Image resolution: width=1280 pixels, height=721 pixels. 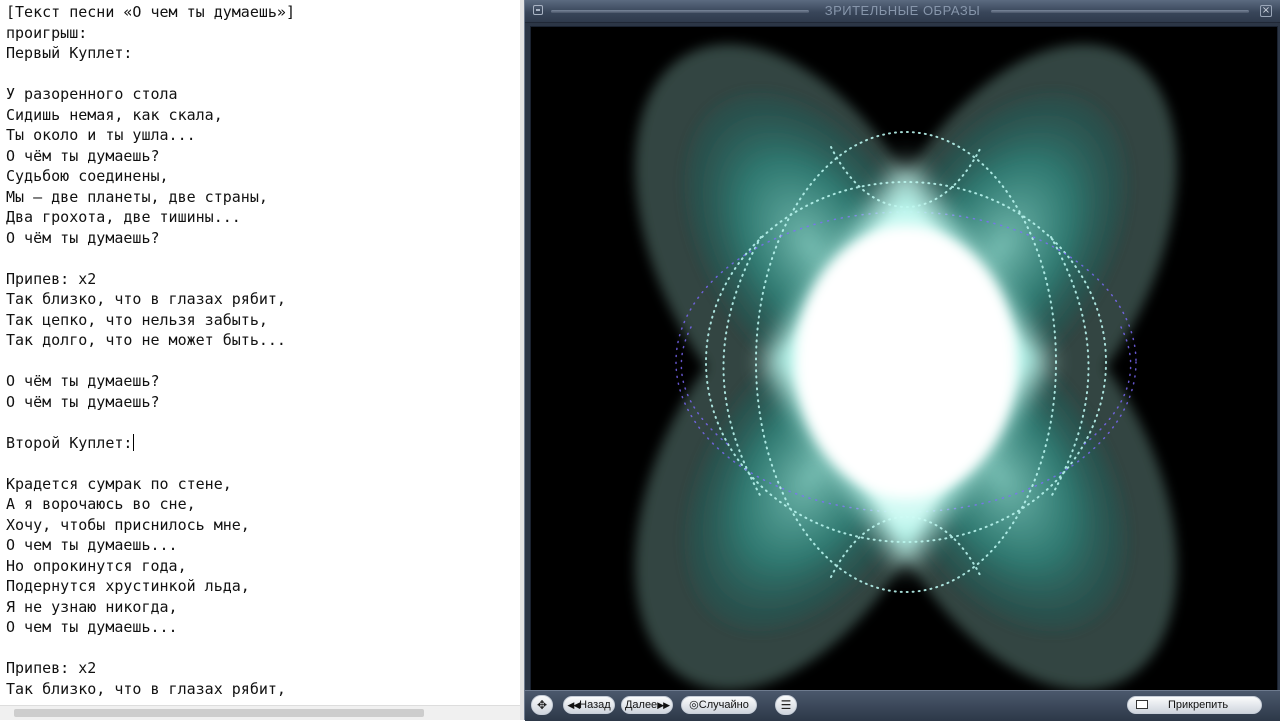 What do you see at coordinates (573, 705) in the screenshot?
I see `double-left-arrow-icon: ◀◀` at bounding box center [573, 705].